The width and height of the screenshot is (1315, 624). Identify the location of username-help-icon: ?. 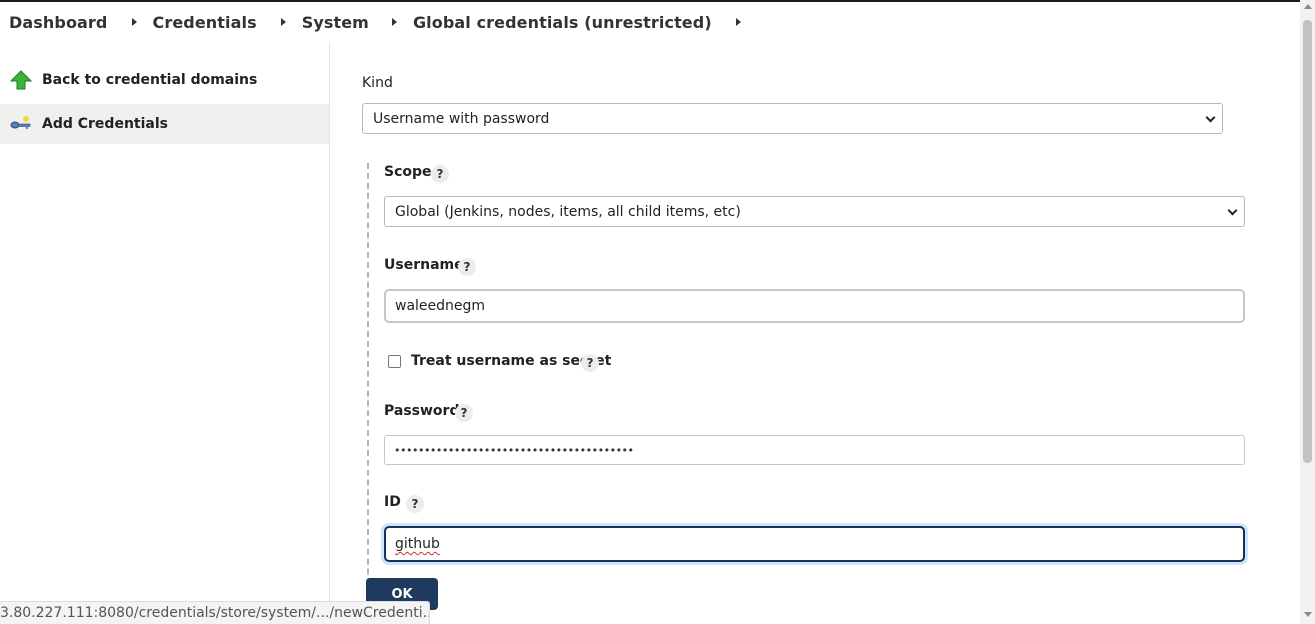
(467, 267).